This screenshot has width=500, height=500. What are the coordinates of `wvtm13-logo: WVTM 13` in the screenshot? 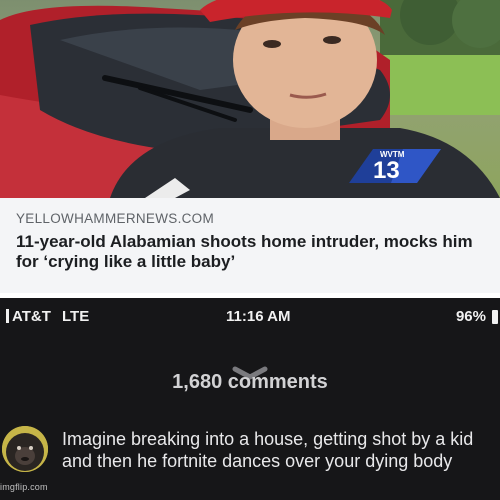 It's located at (395, 166).